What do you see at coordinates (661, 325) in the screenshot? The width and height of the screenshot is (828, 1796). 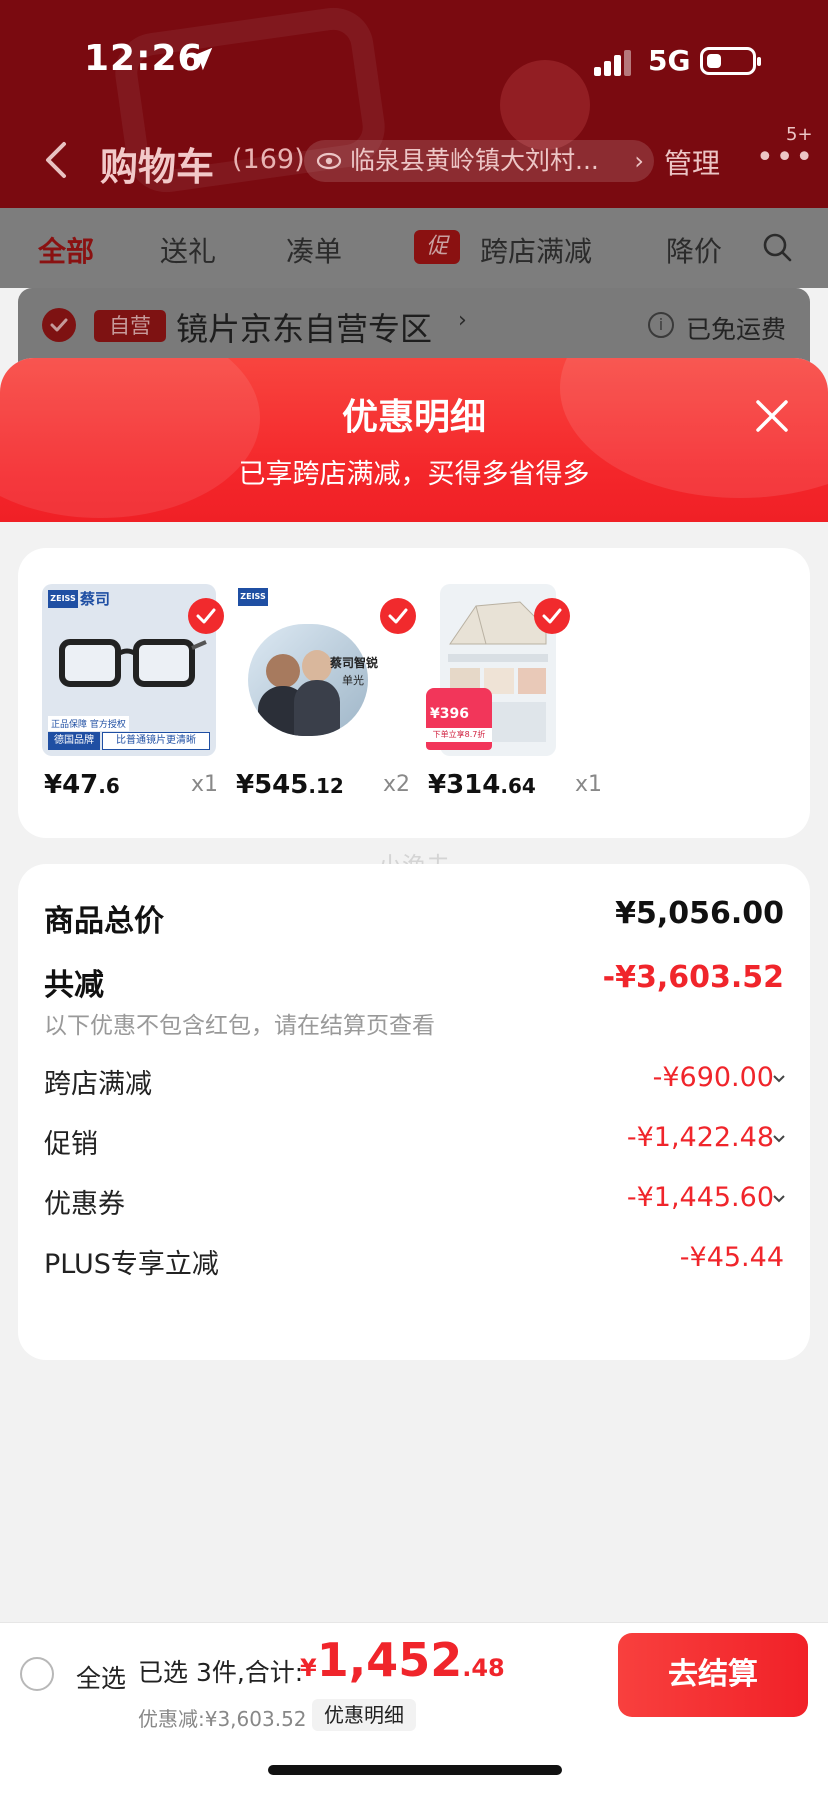 I see `info-icon: i` at bounding box center [661, 325].